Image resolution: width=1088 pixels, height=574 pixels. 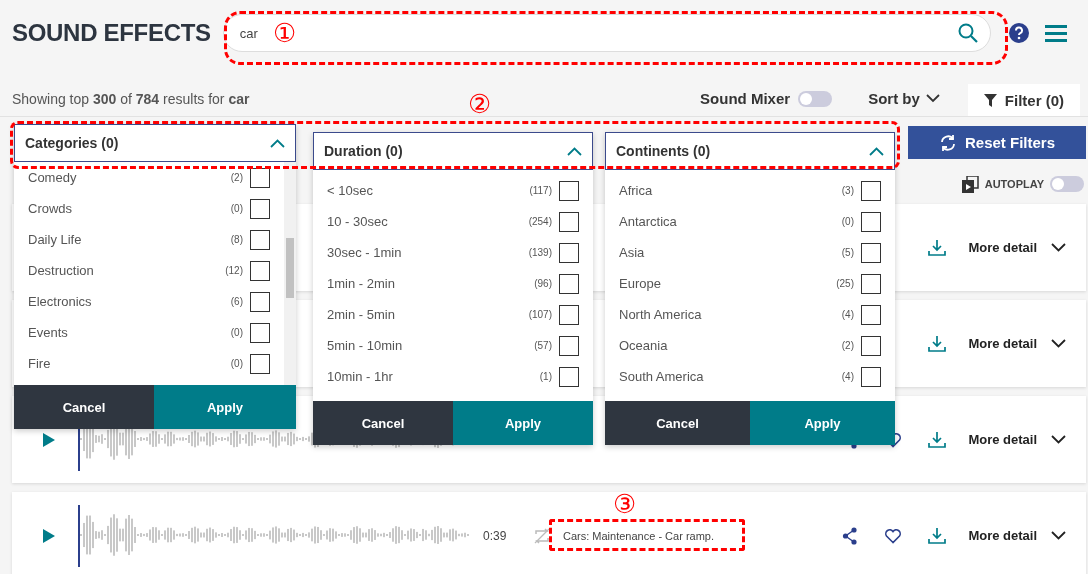 I want to click on option-label: North America, so click(x=661, y=314).